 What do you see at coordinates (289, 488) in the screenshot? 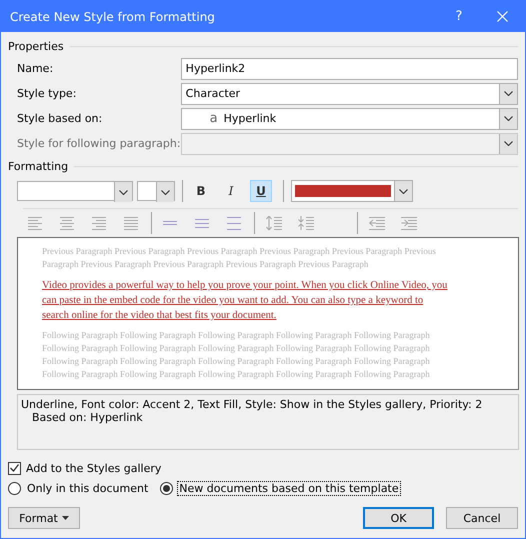
I see `radio-label: New documents based on this template` at bounding box center [289, 488].